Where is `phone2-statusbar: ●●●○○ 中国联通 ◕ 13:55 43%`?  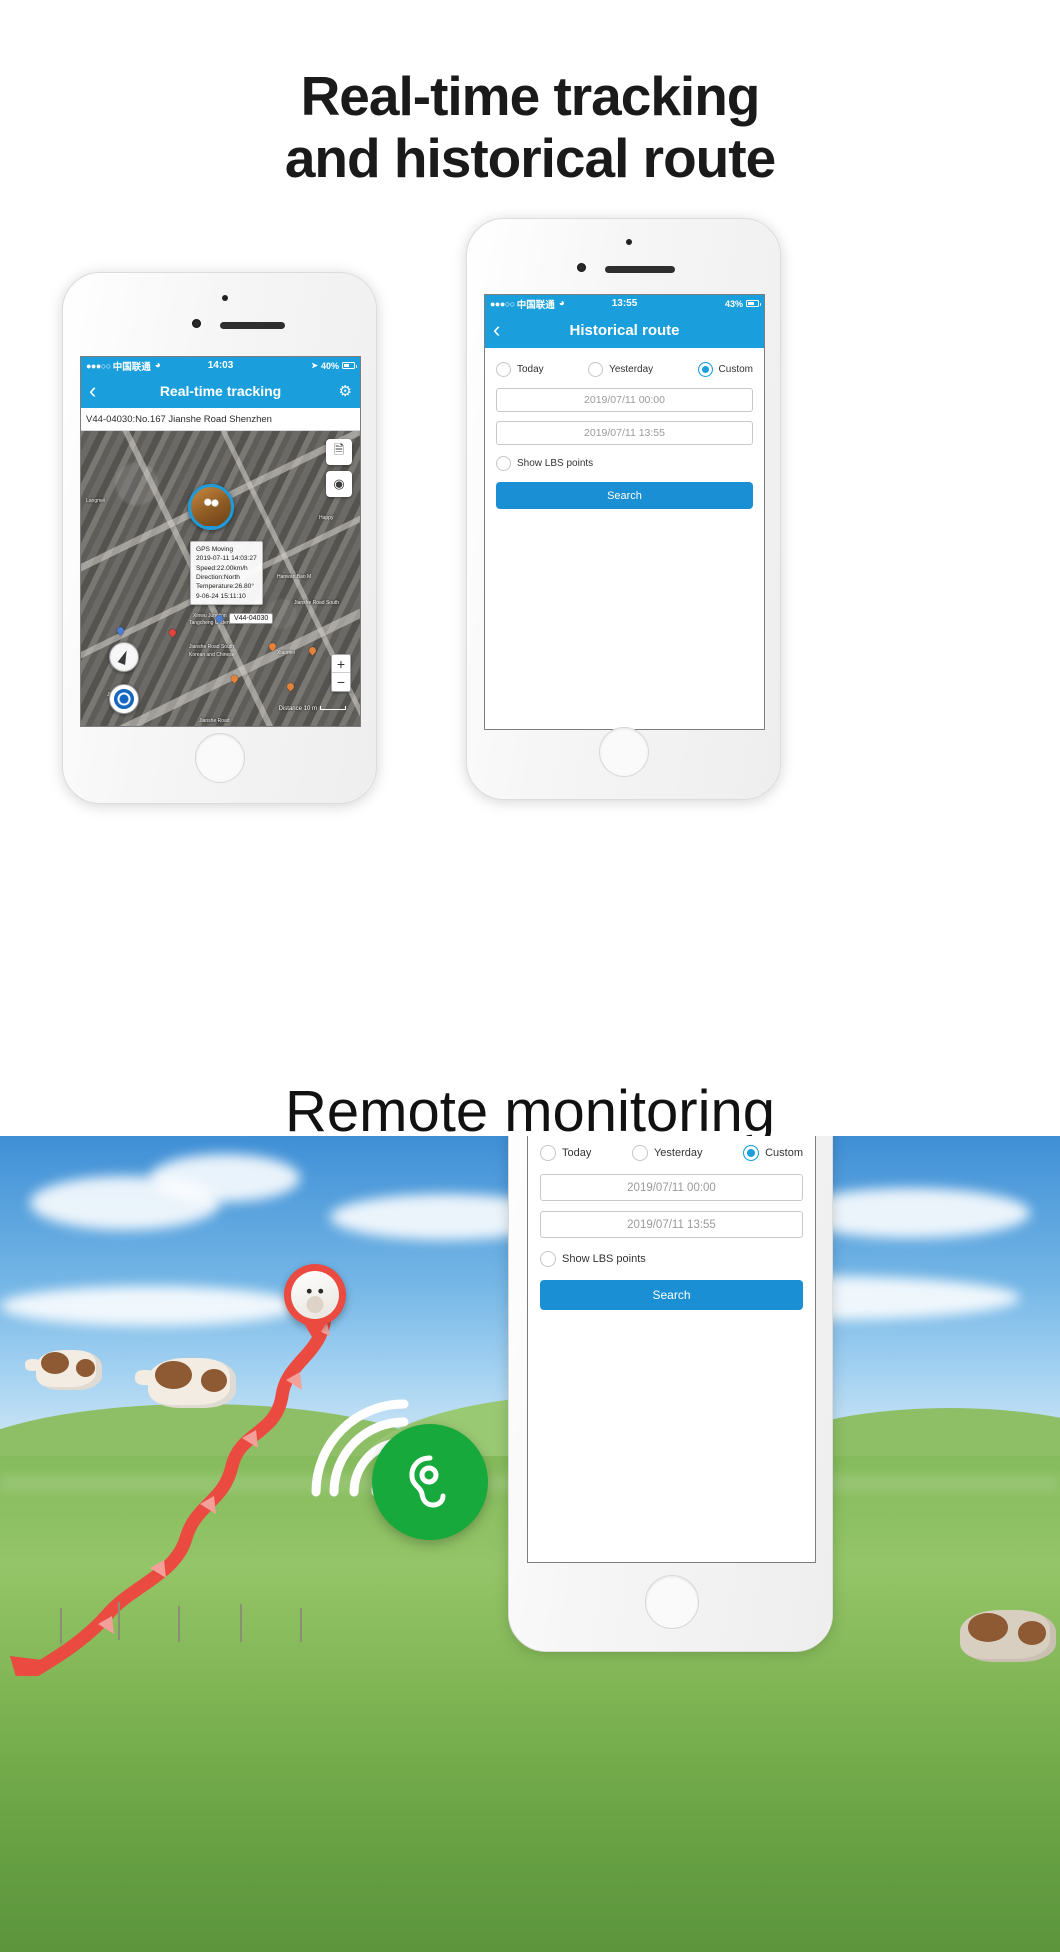
phone2-statusbar: ●●●○○ 中国联通 ◕ 13:55 43% is located at coordinates (624, 303).